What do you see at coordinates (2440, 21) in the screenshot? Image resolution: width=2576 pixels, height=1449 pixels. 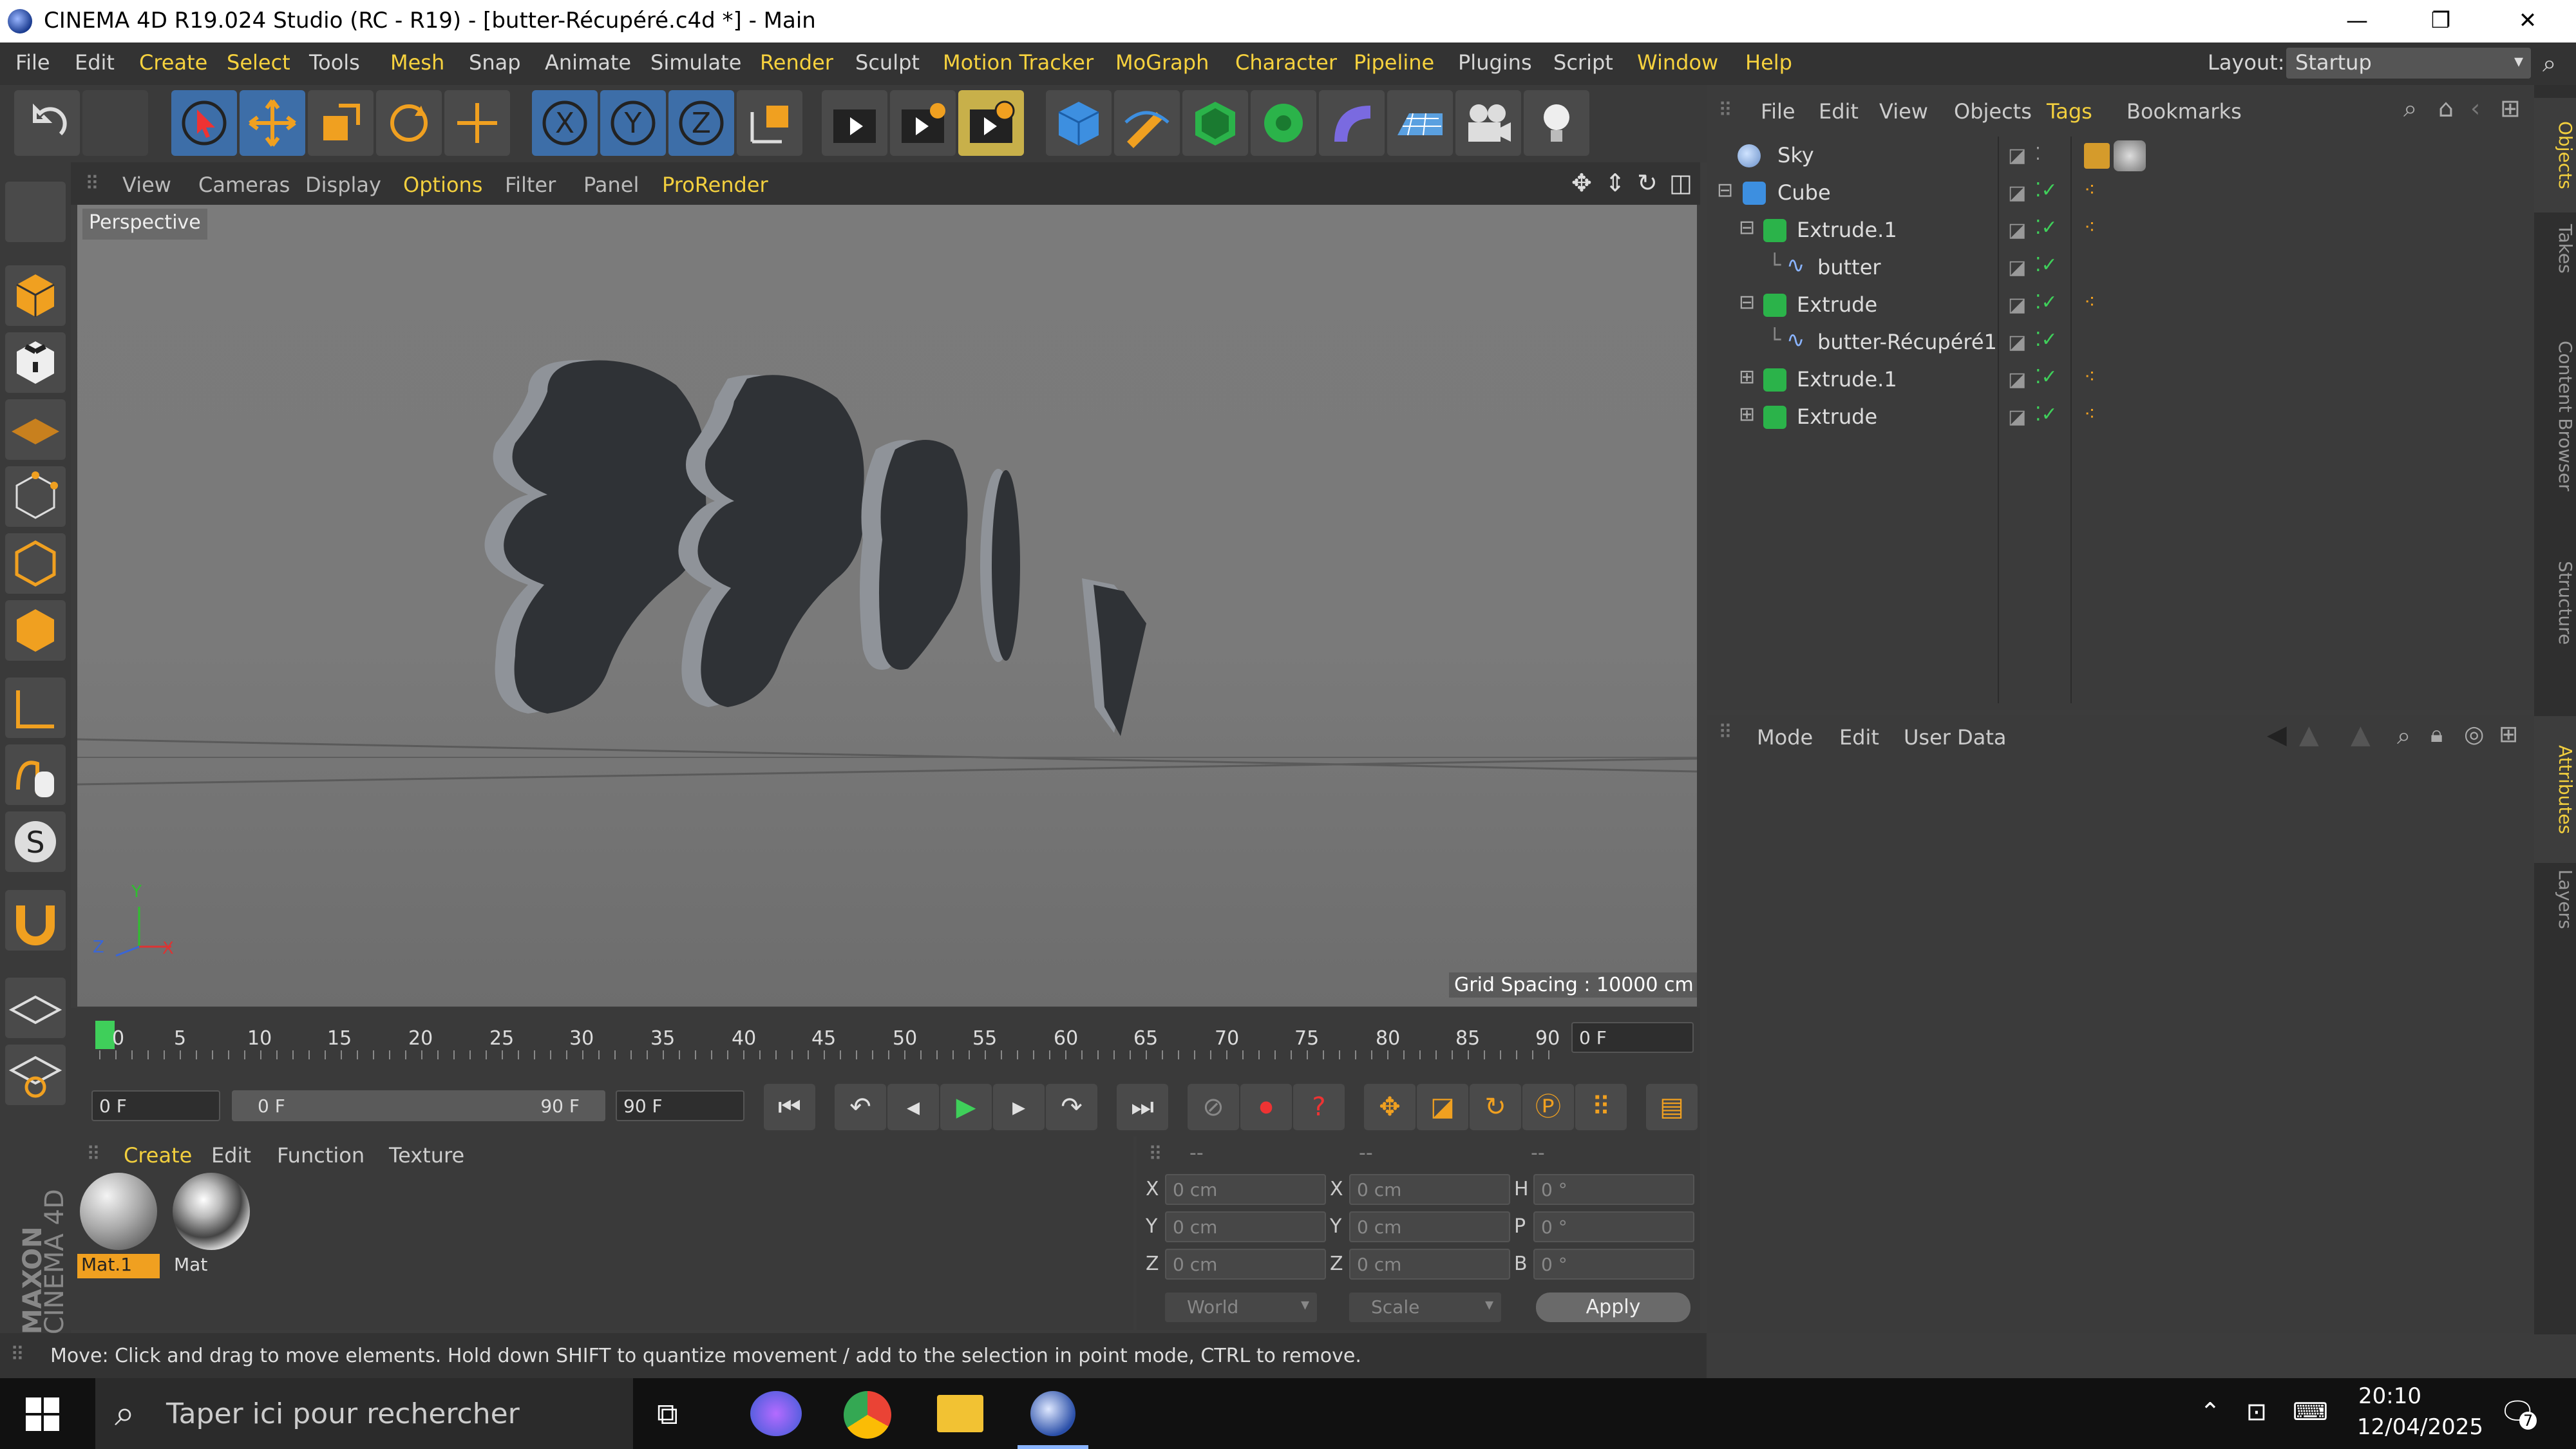 I see `maximize-button: ❐` at bounding box center [2440, 21].